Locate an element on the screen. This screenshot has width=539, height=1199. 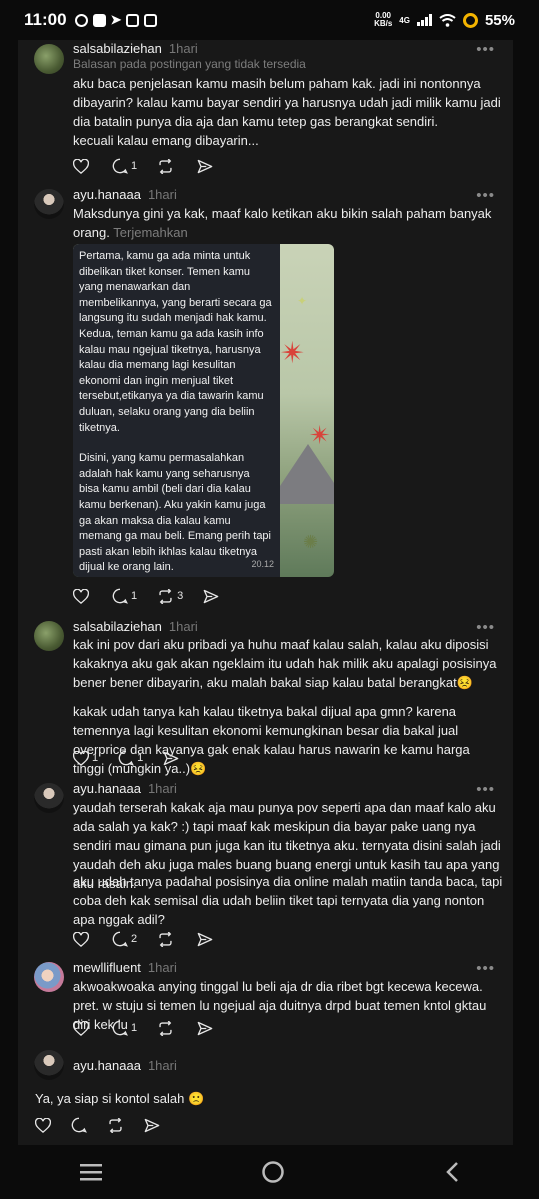
star-decoration: ✦ is located at coordinates (302, 301).